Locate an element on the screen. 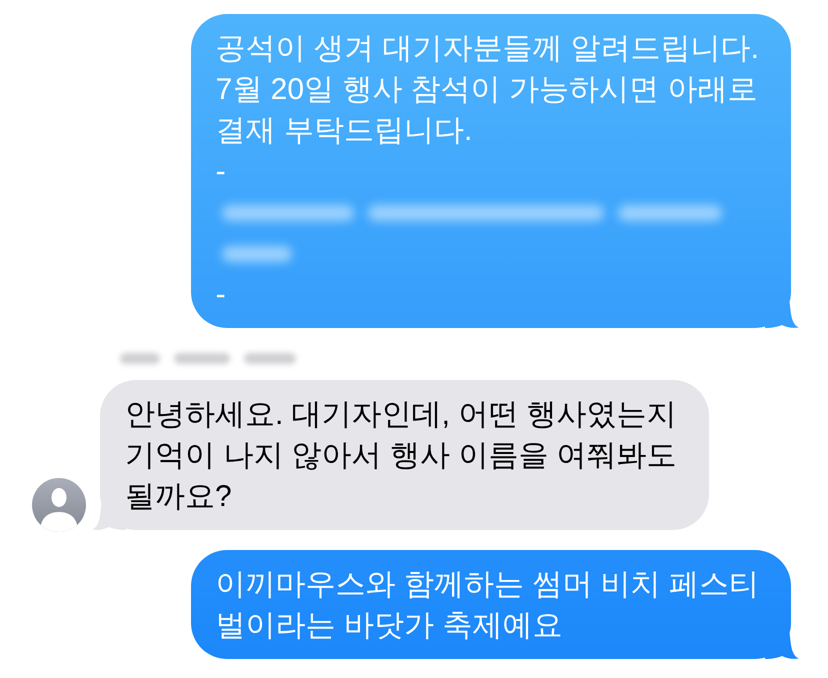 This screenshot has width=828, height=678. message-text: 공석이 생겨 대기자분들께 알려드립니다. 7월 20일 행사 참석이 가능하시면 아래로 결재 부탁드립니다. is located at coordinates (487, 90).